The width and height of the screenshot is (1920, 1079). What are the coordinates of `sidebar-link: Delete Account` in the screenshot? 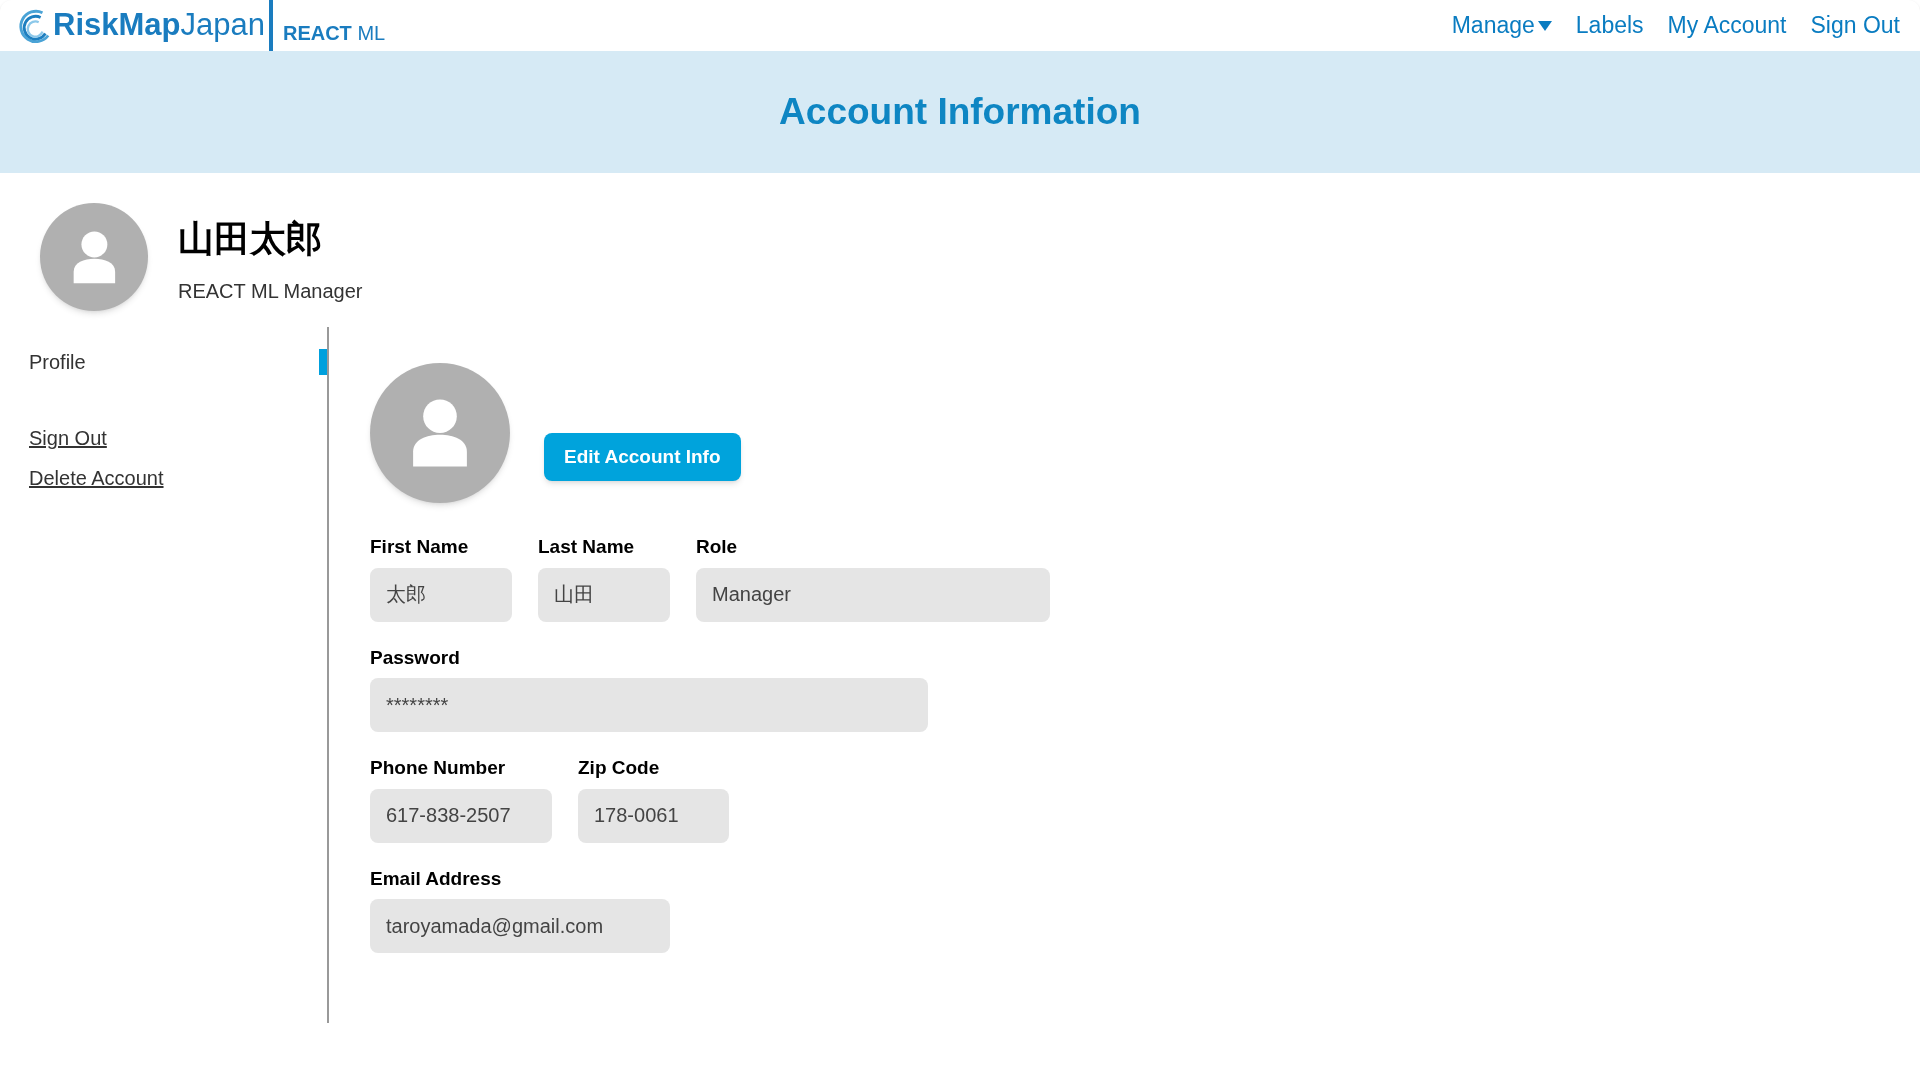 It's located at (96, 478).